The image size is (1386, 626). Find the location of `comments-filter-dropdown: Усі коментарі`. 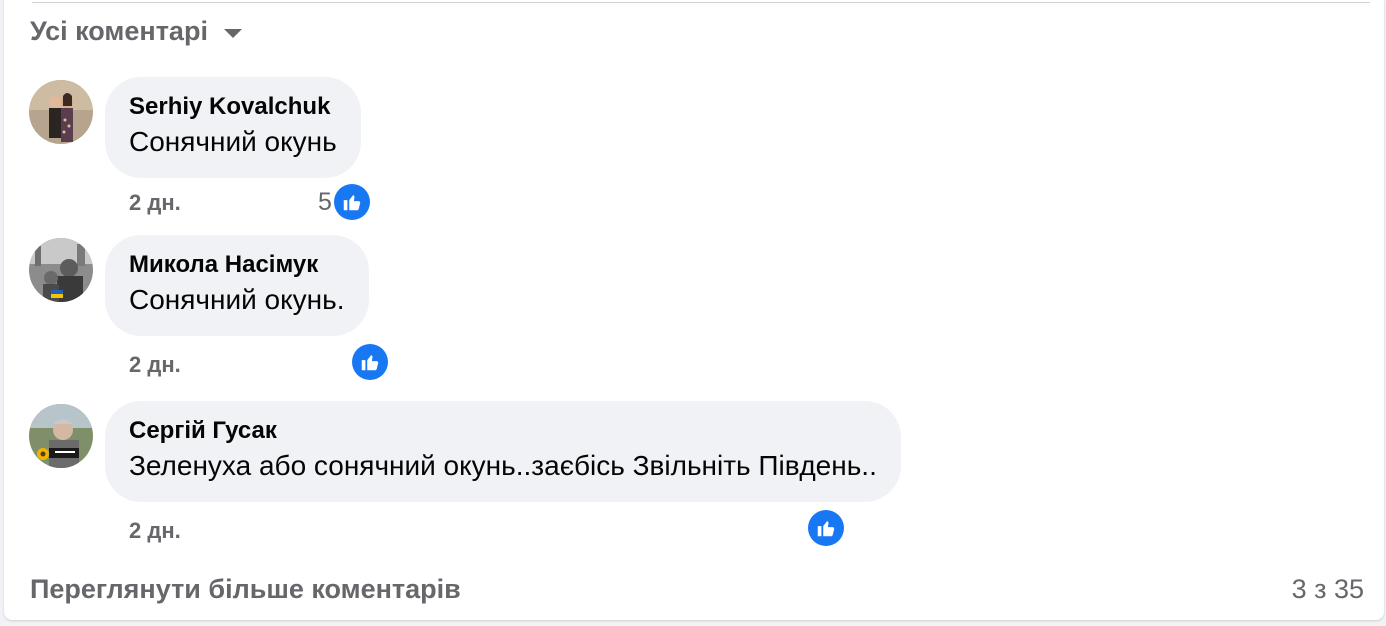

comments-filter-dropdown: Усі коментарі is located at coordinates (136, 31).